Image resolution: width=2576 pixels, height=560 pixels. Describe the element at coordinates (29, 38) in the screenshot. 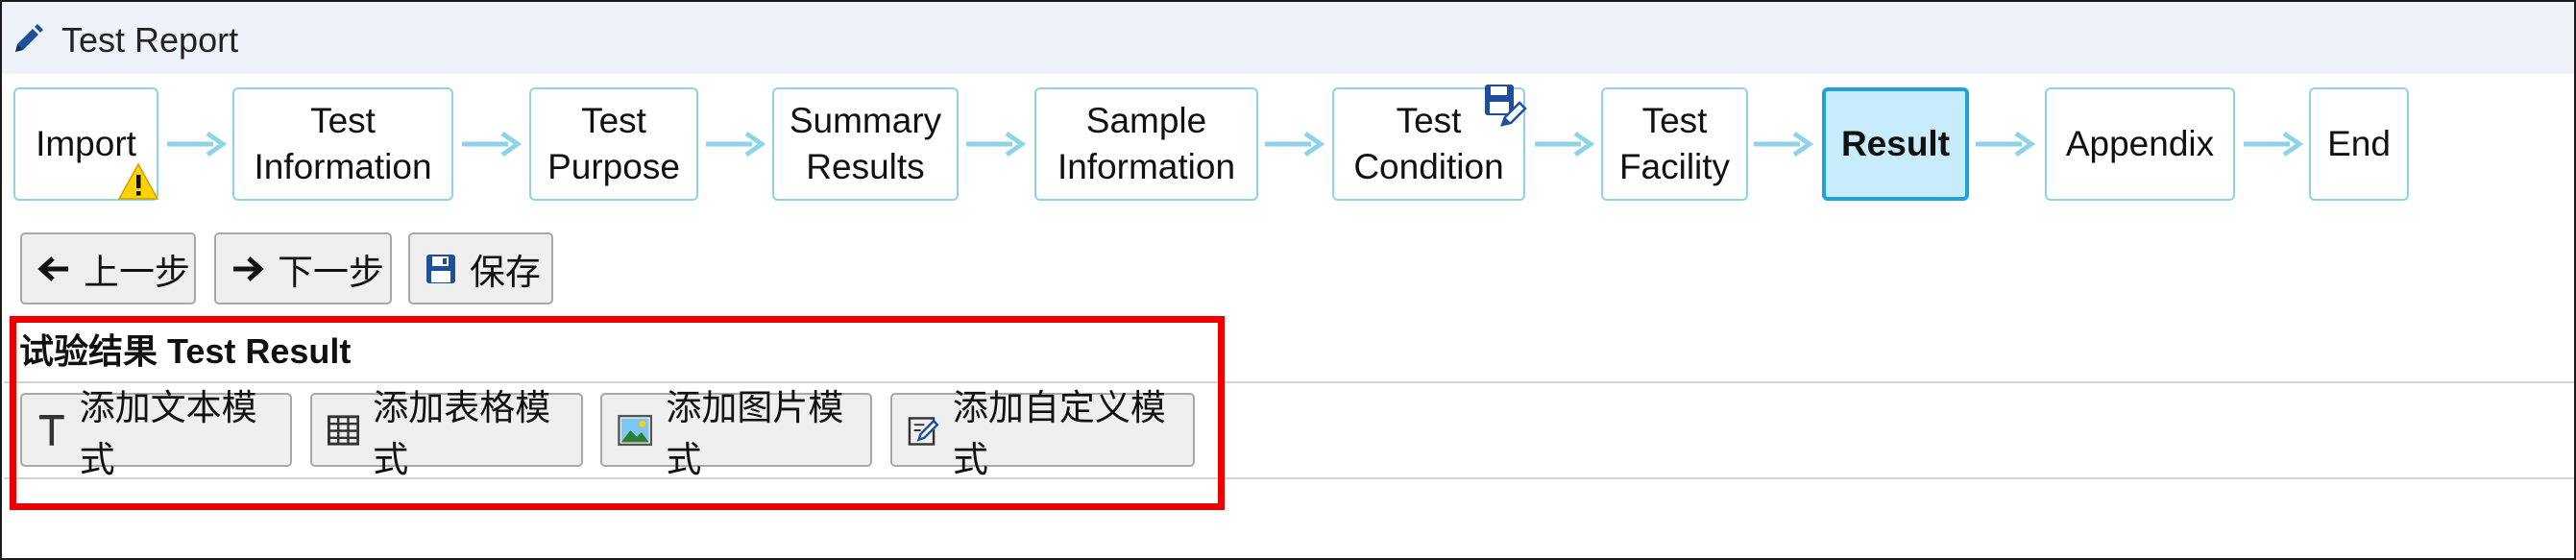

I see `pencil-icon` at that location.